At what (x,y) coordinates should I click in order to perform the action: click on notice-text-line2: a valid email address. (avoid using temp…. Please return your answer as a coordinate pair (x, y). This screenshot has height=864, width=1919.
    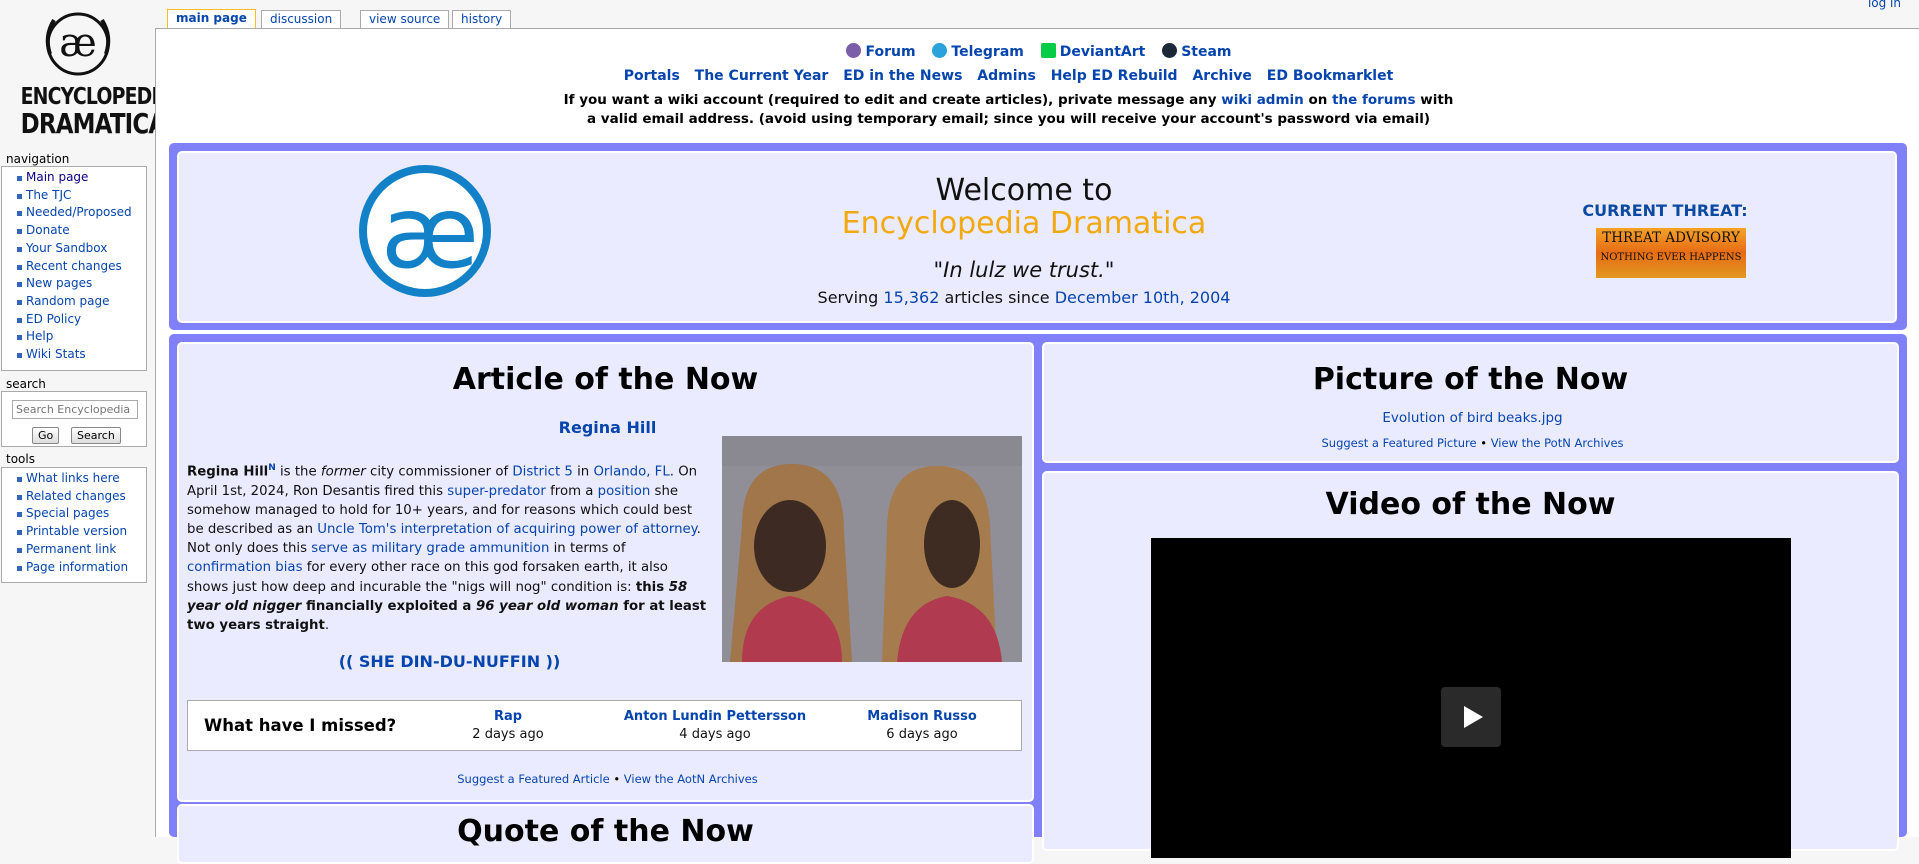
    Looking at the image, I should click on (1008, 119).